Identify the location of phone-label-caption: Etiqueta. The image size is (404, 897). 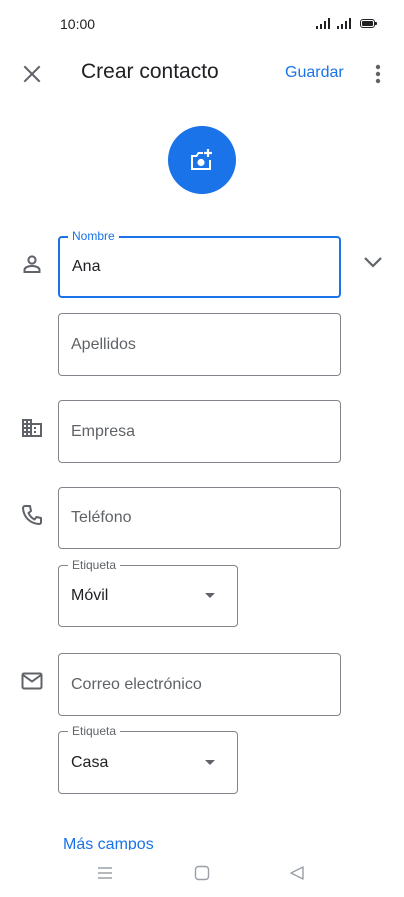
(94, 565).